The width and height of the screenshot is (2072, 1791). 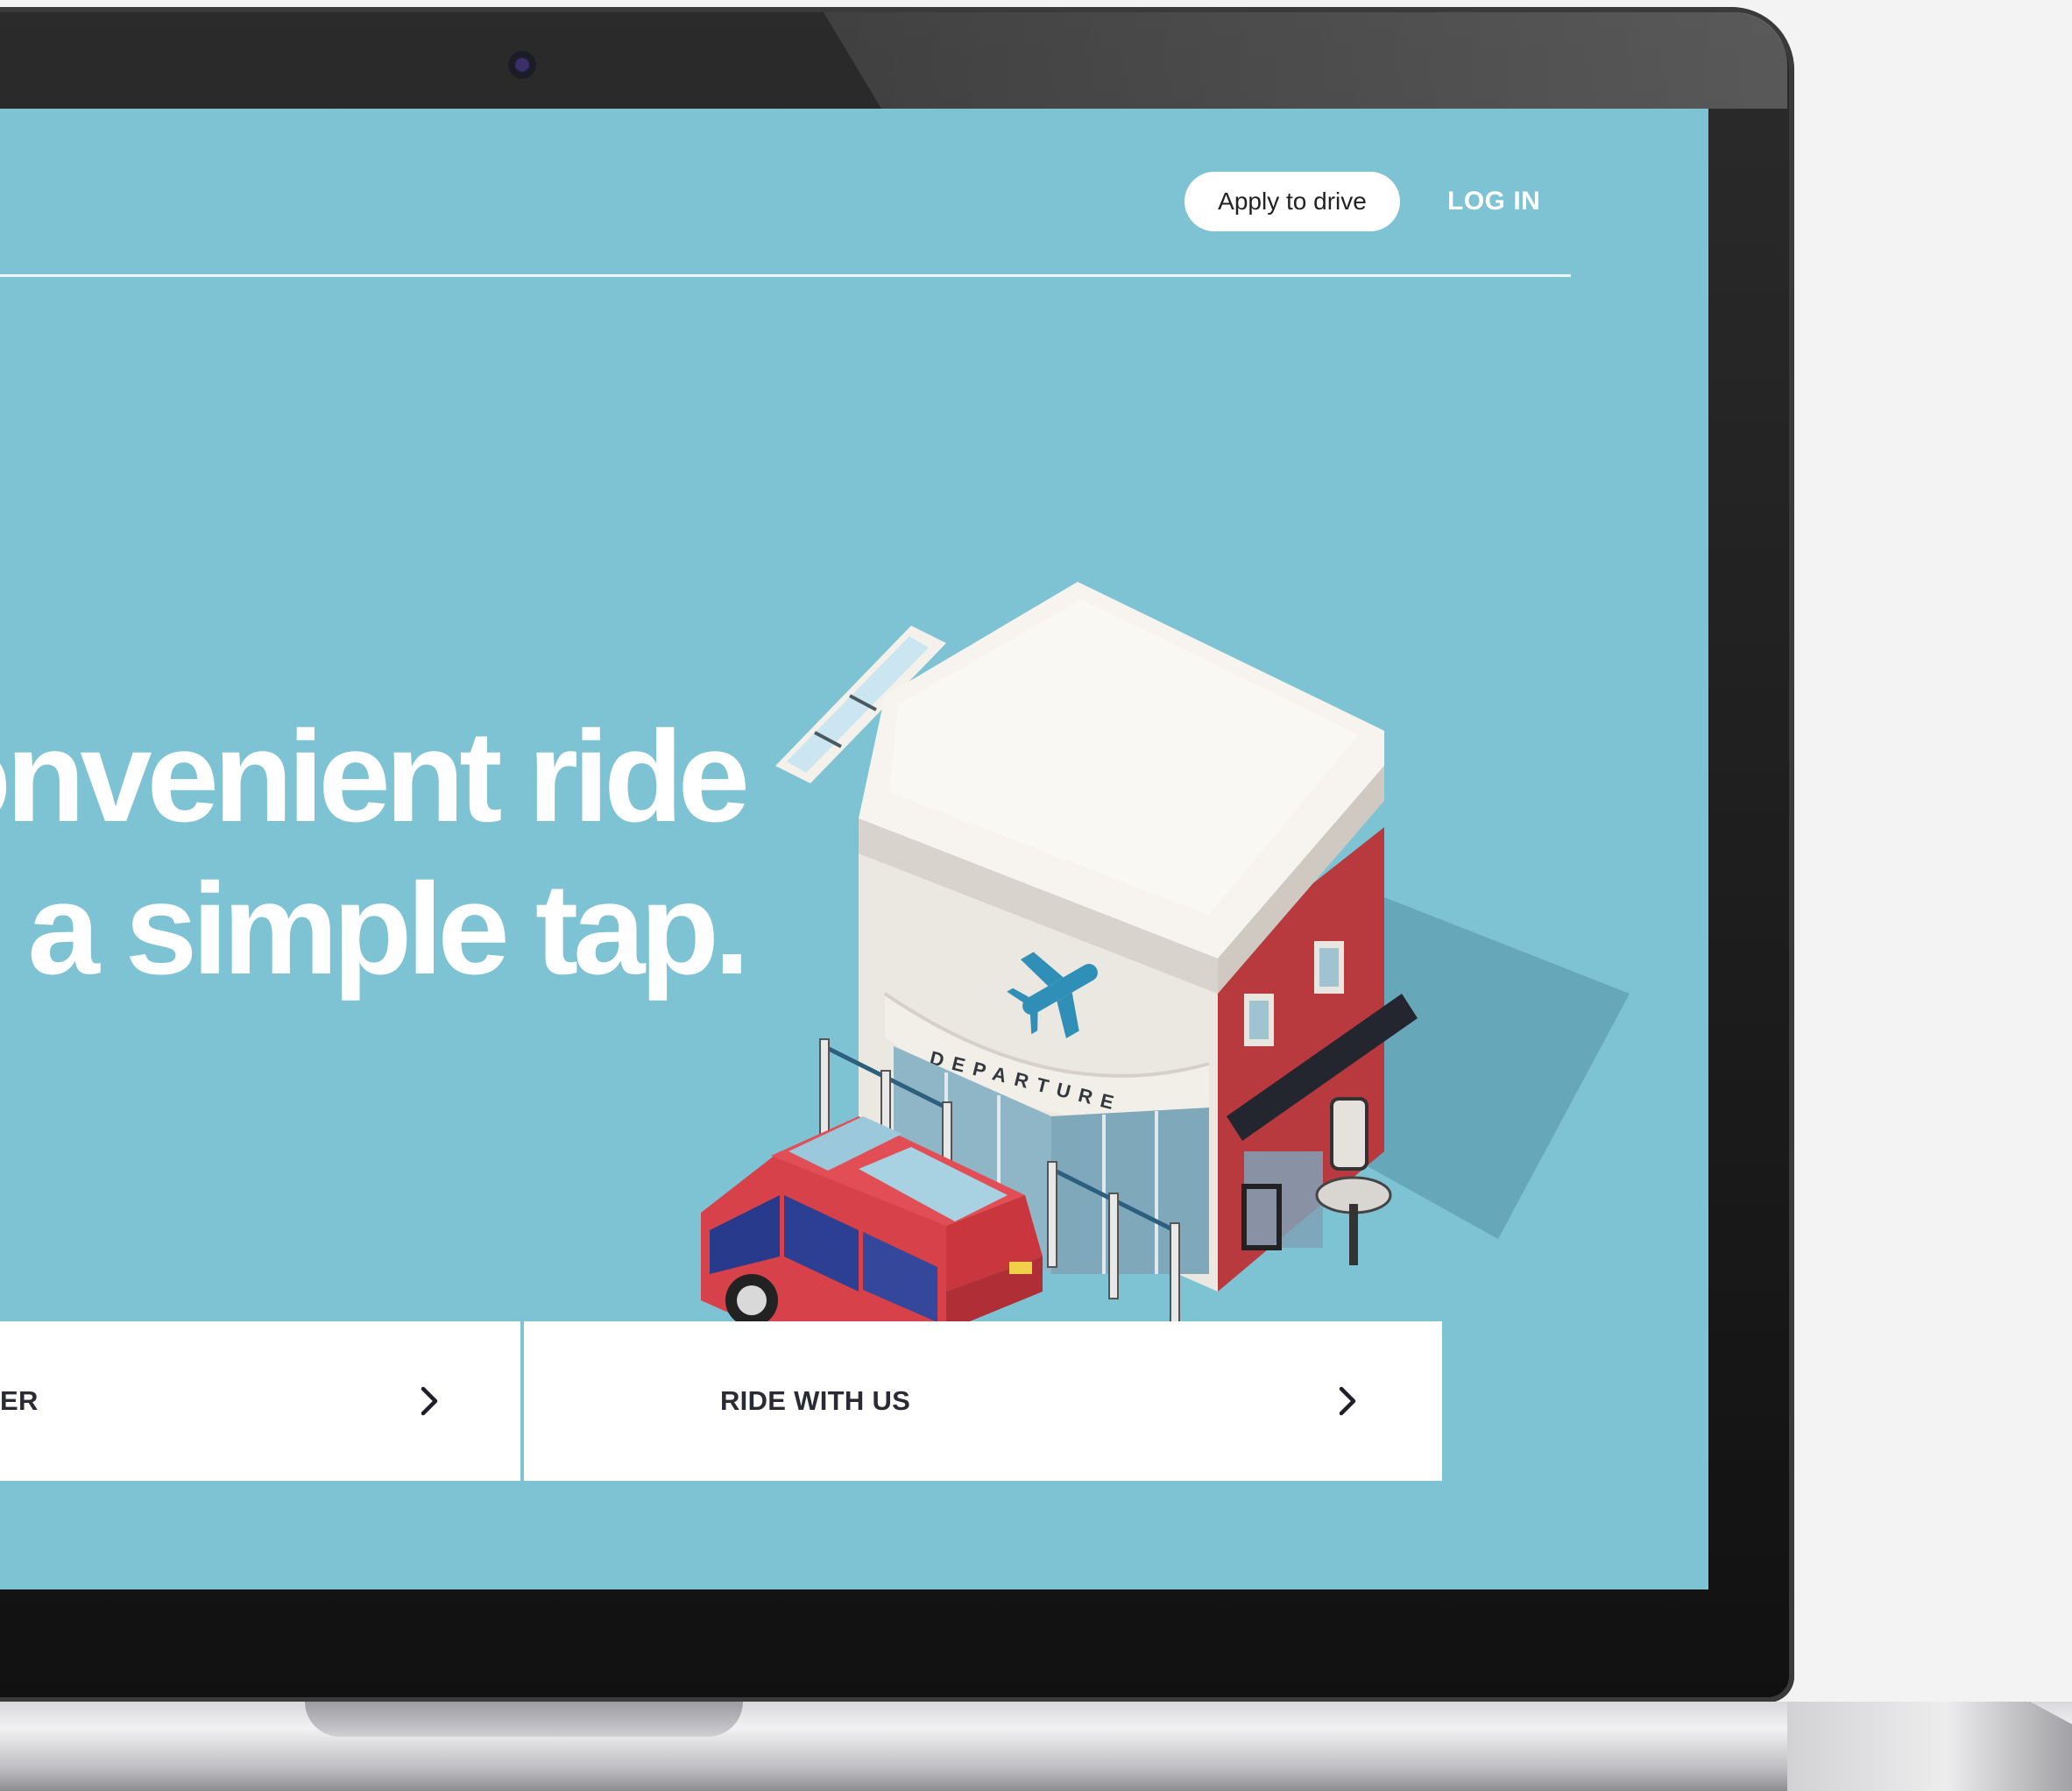 What do you see at coordinates (1493, 201) in the screenshot?
I see `log-in-link: LOG IN` at bounding box center [1493, 201].